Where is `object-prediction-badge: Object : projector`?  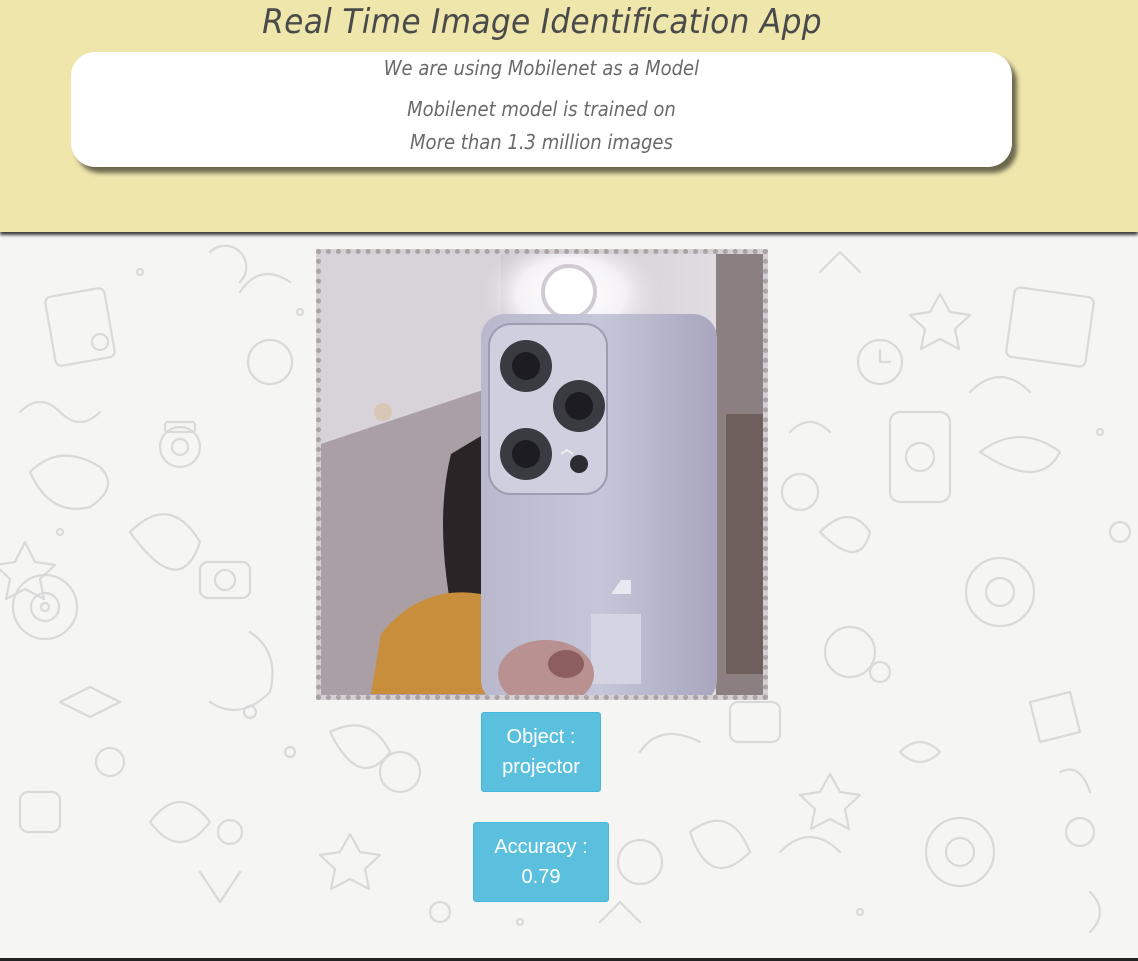 object-prediction-badge: Object : projector is located at coordinates (541, 752).